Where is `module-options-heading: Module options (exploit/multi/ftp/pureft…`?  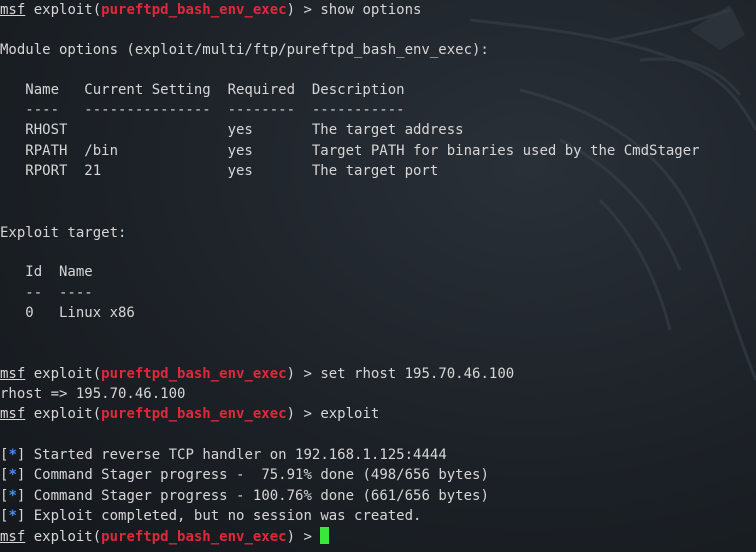 module-options-heading: Module options (exploit/multi/ftp/pureft… is located at coordinates (244, 50).